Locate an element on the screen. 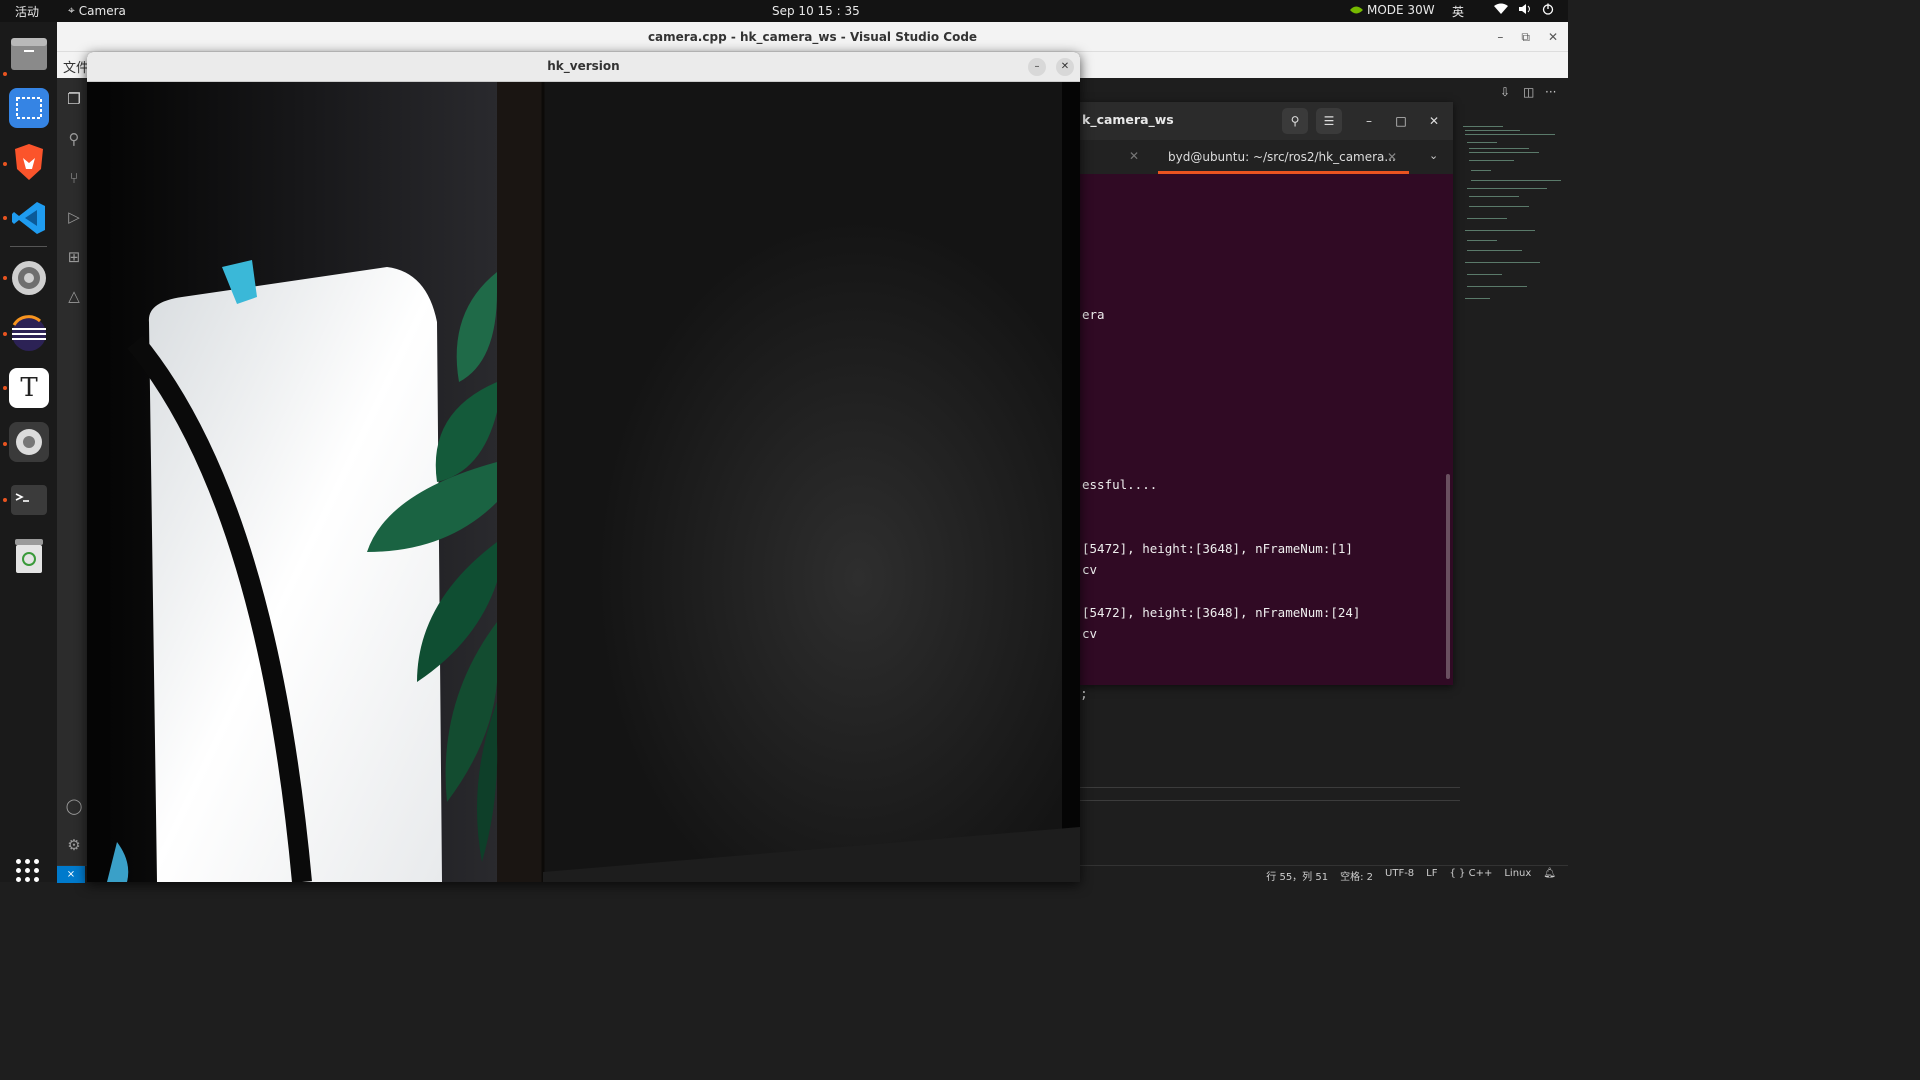  wifi-icon is located at coordinates (1501, 8).